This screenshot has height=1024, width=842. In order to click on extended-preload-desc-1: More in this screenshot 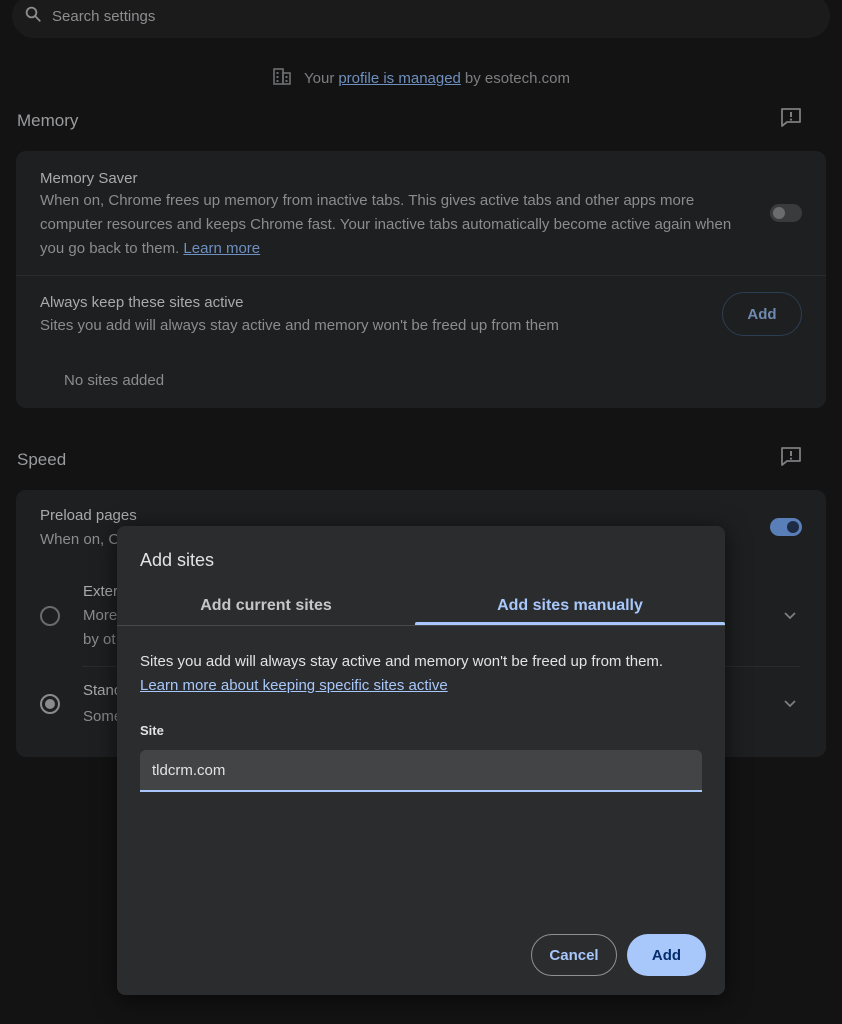, I will do `click(100, 615)`.